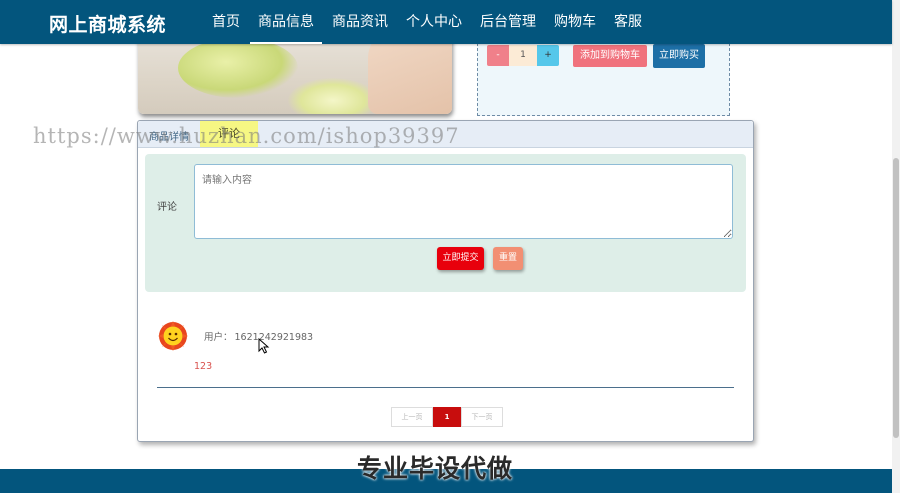  I want to click on reset-button: 重置, so click(508, 258).